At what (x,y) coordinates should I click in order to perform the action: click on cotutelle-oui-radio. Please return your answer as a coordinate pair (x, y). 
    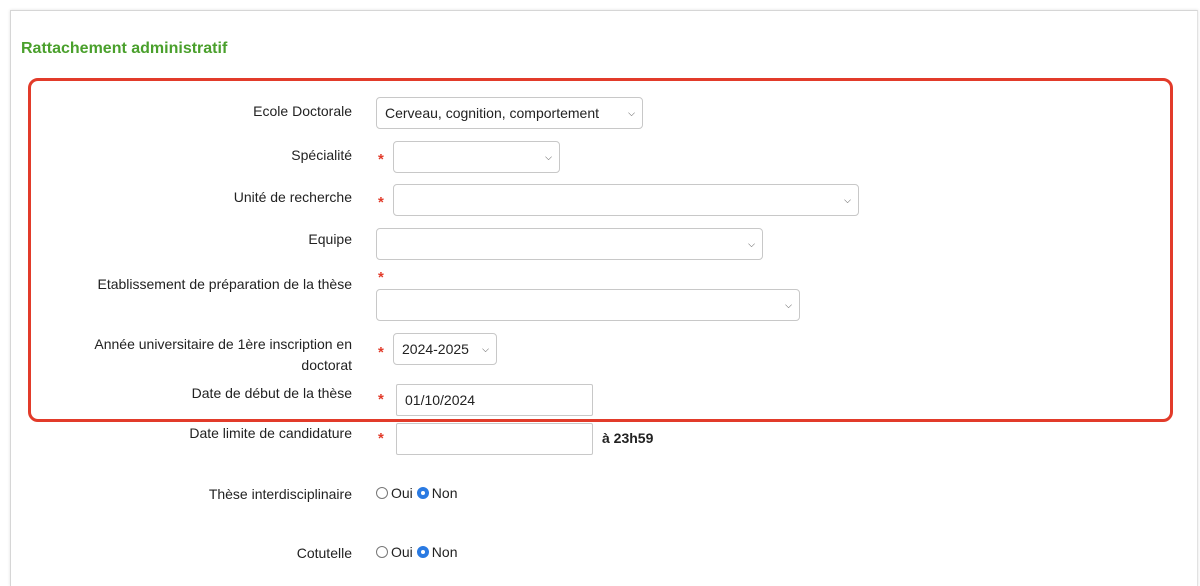
    Looking at the image, I should click on (382, 552).